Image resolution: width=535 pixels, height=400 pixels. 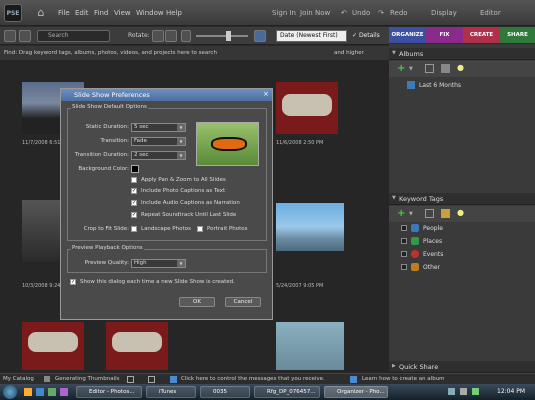 What do you see at coordinates (114, 141) in the screenshot?
I see `transition-label: Transition:` at bounding box center [114, 141].